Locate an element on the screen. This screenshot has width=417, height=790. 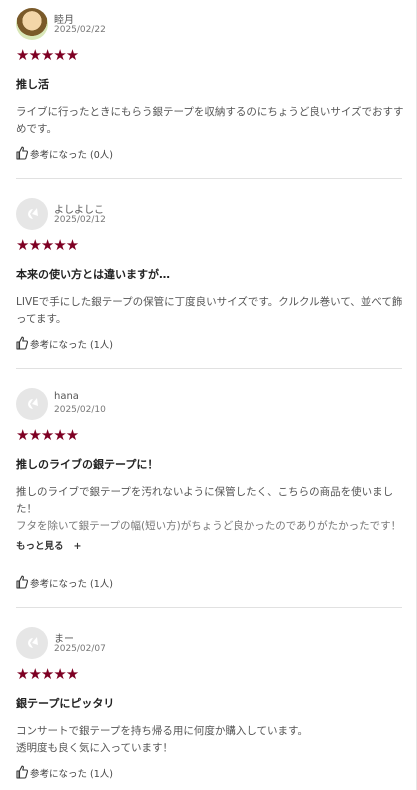
review-body-line: 推しのライブで銀テープを汚れないように保管したく、こちらの商品を使いまし is located at coordinates (205, 492).